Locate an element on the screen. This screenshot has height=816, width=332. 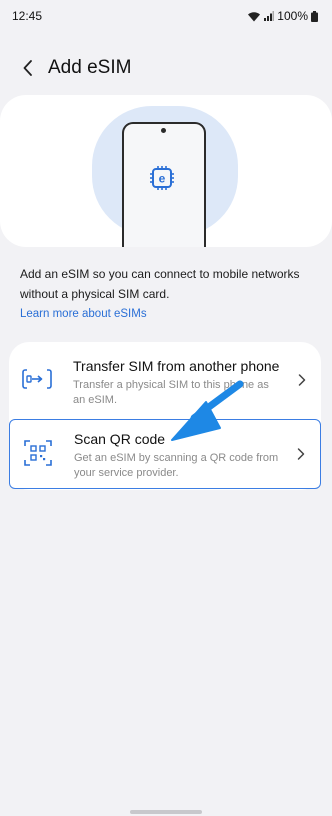
back-button is located at coordinates (28, 68).